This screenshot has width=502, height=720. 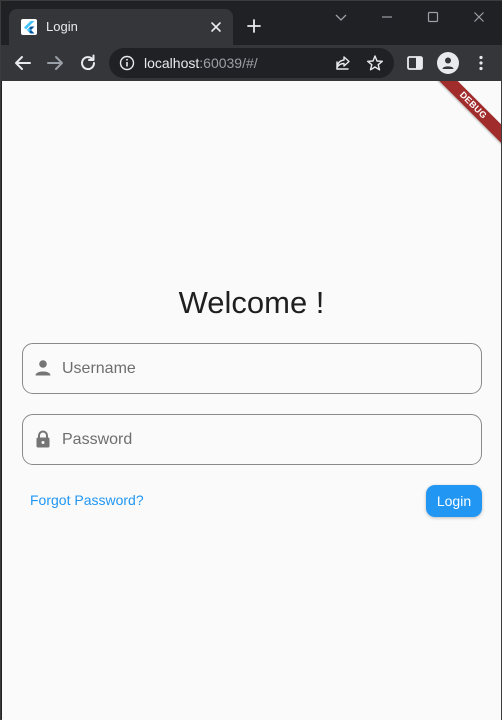 I want to click on reload-icon, so click(x=88, y=63).